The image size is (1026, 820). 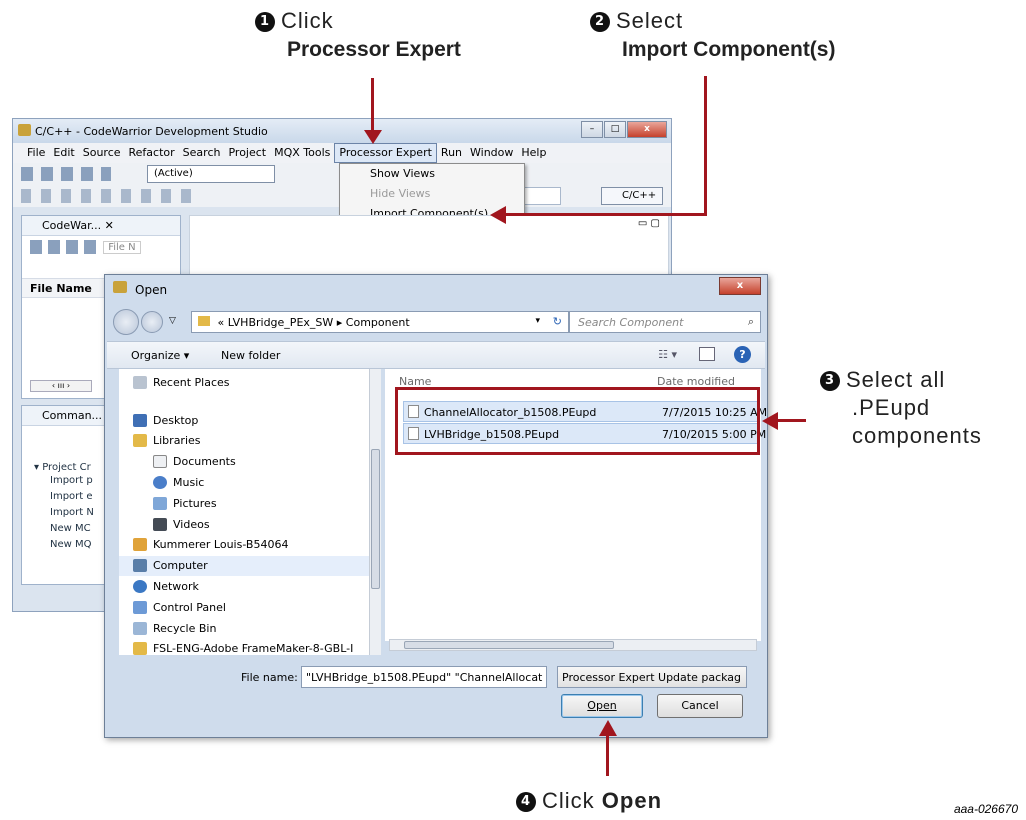 What do you see at coordinates (244, 504) in the screenshot?
I see `nav-item-pictures: Pictures` at bounding box center [244, 504].